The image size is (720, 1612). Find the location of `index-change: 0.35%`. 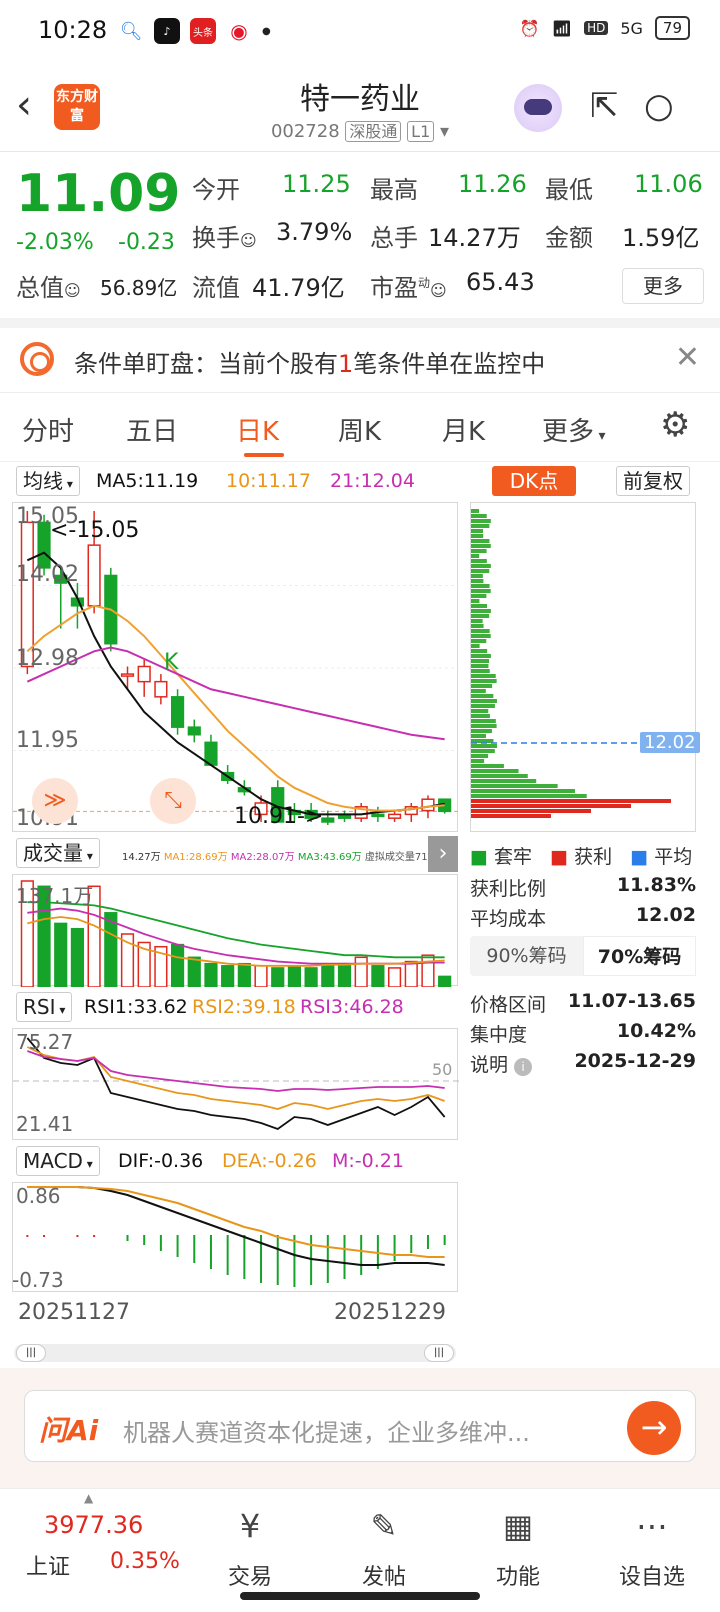

index-change: 0.35% is located at coordinates (145, 1561).